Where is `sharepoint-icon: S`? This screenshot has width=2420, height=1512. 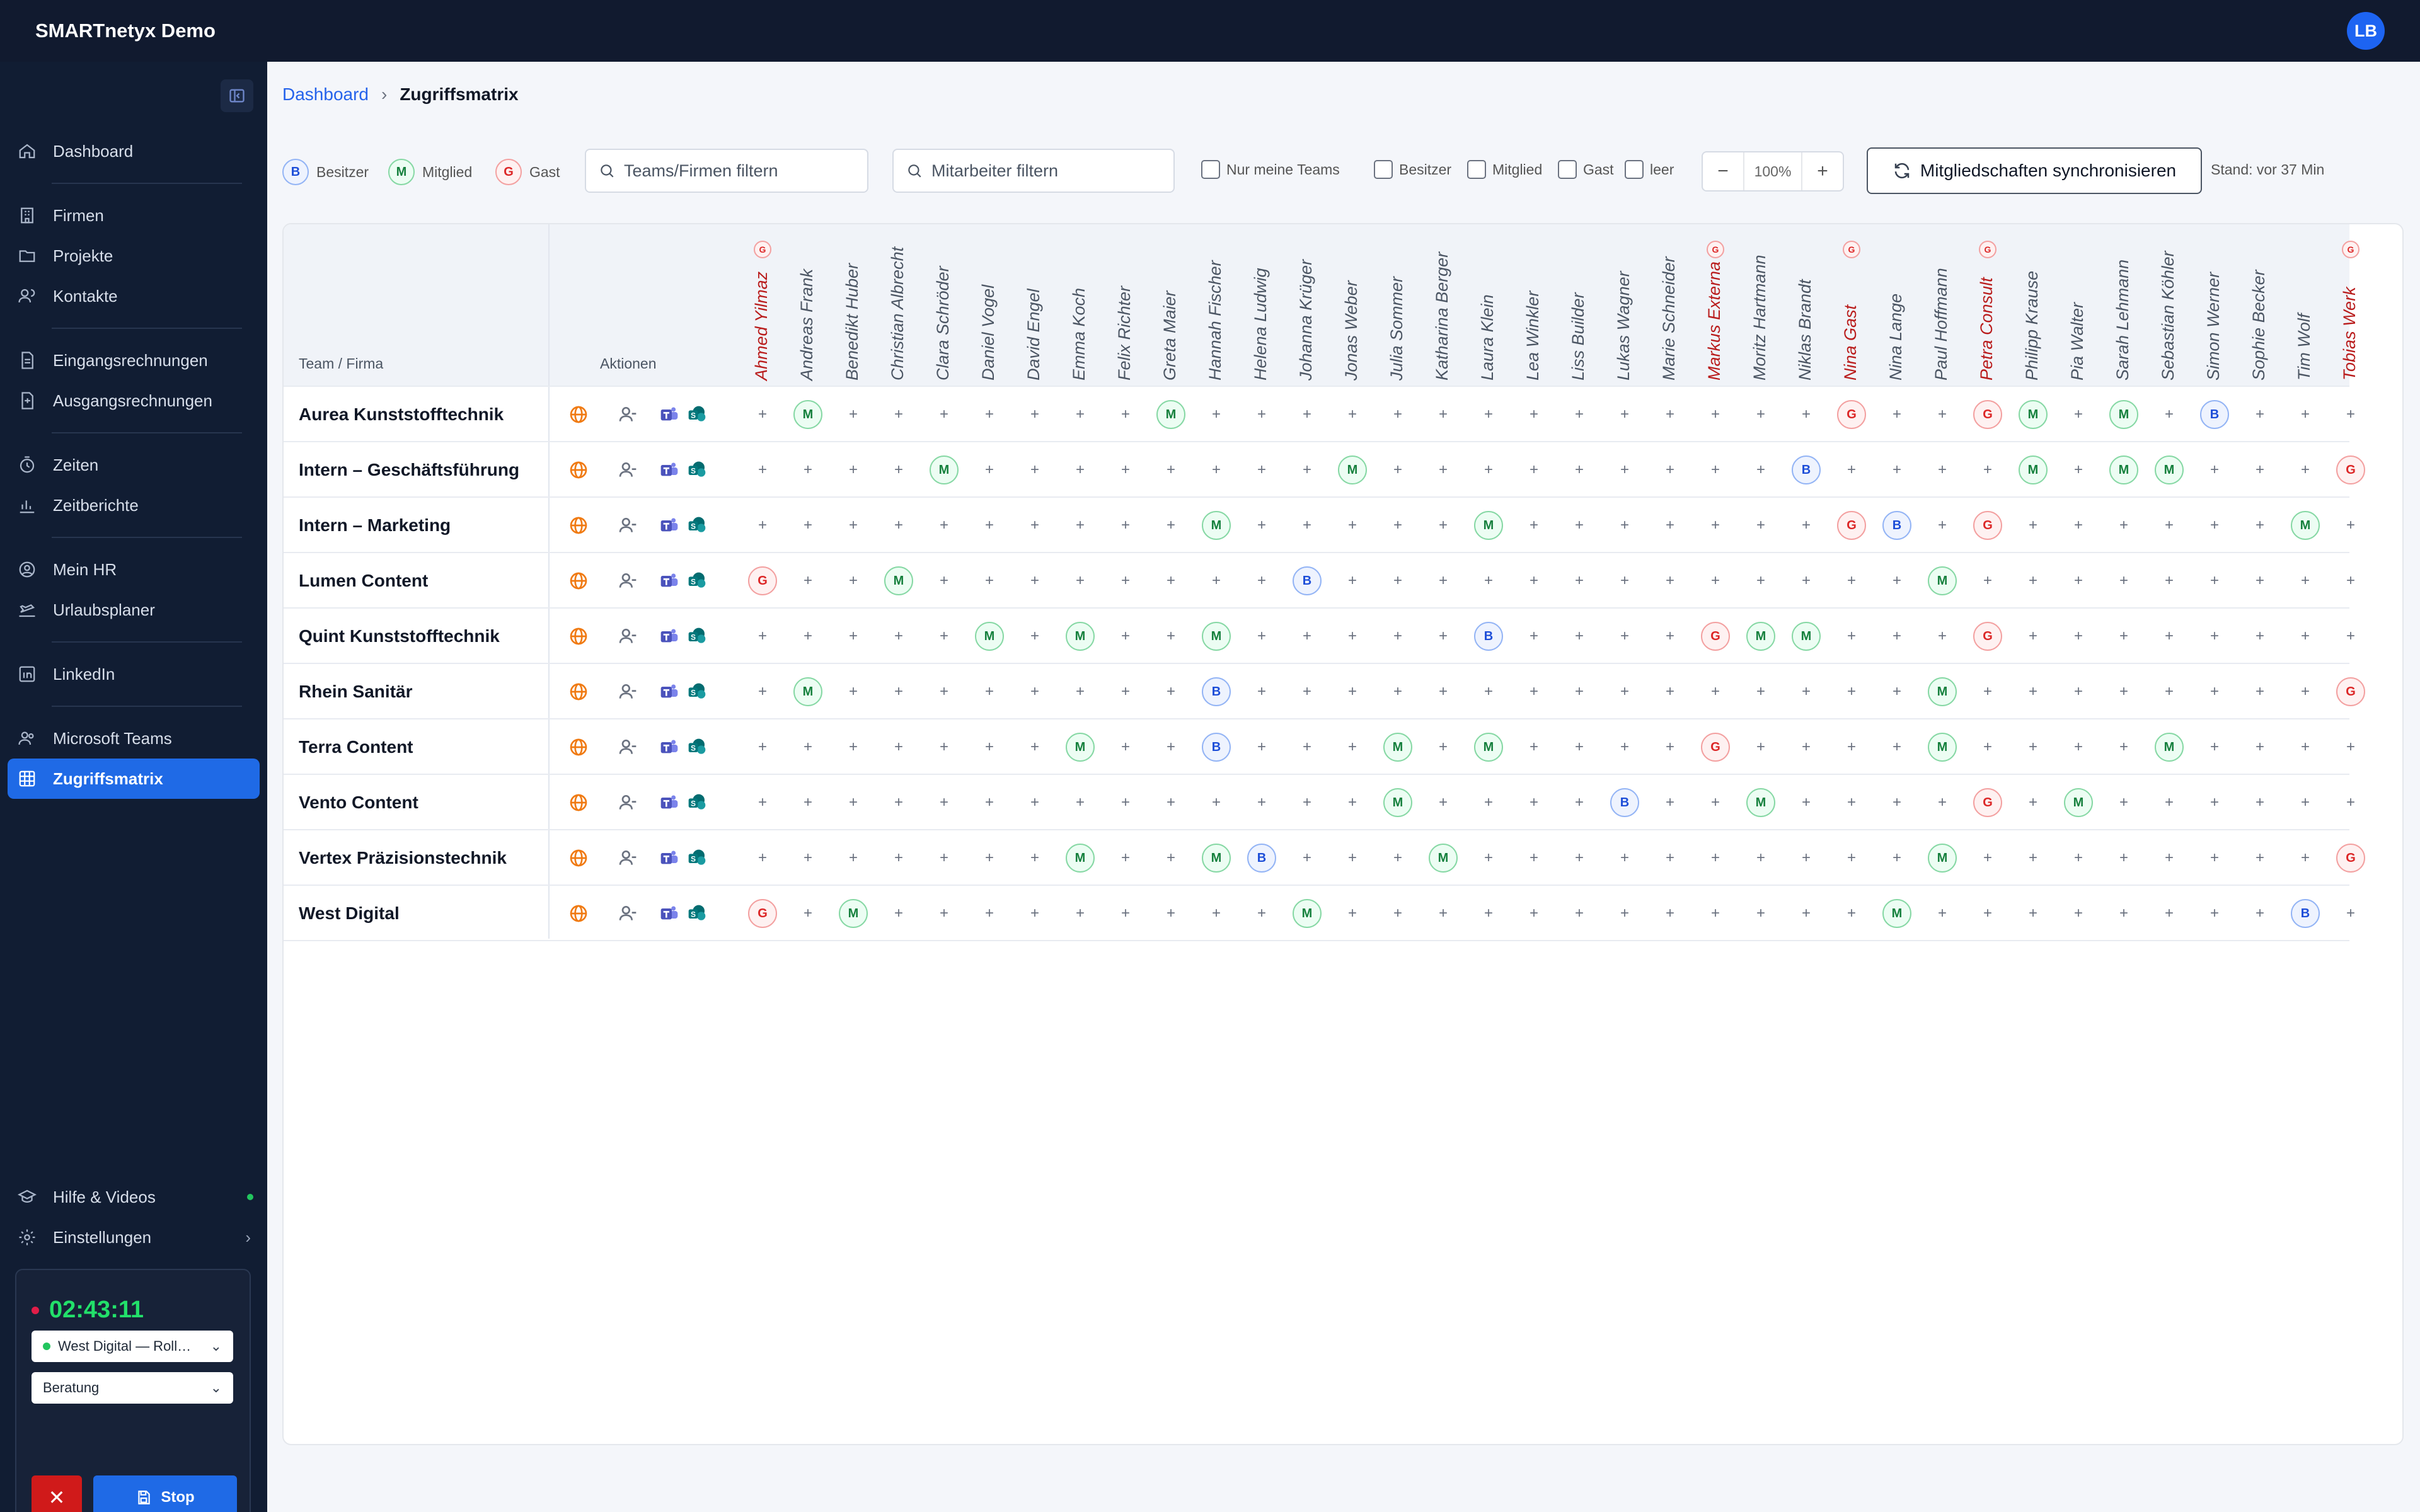 sharepoint-icon: S is located at coordinates (697, 692).